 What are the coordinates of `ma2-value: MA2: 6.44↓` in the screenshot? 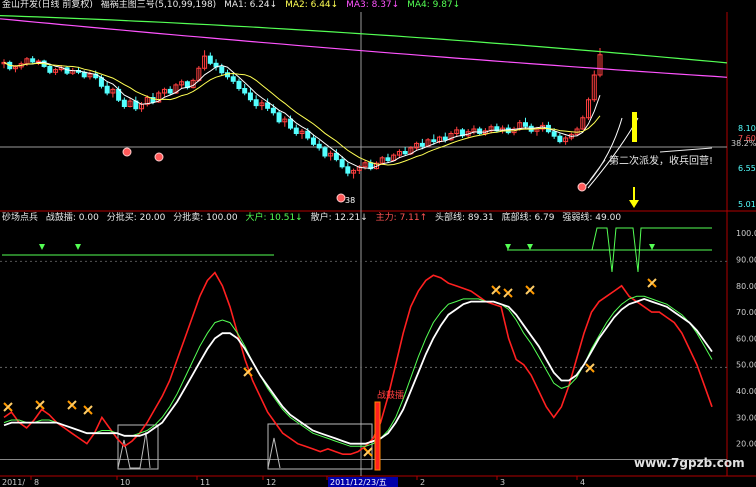 It's located at (312, 5).